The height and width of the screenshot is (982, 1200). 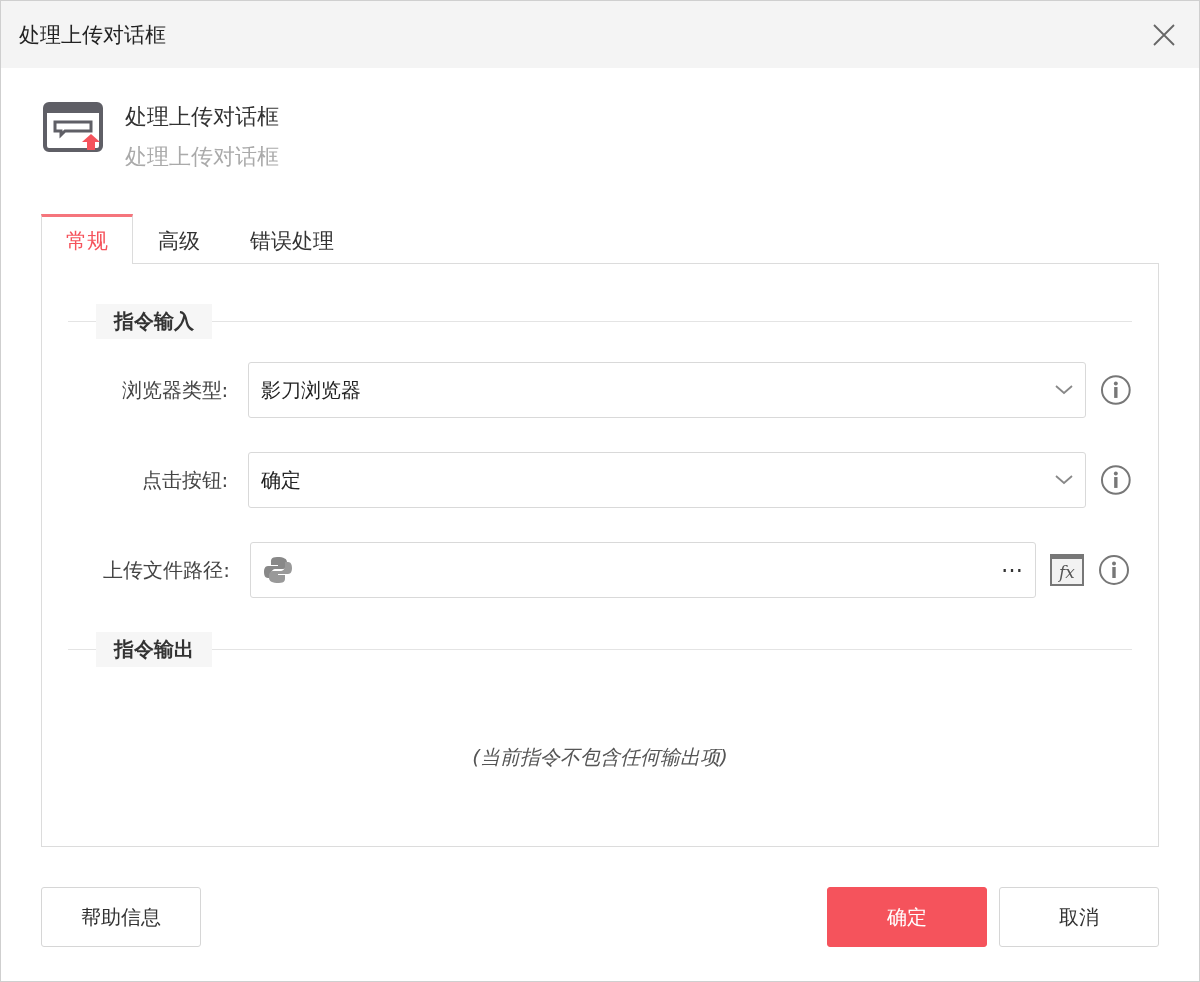 I want to click on input-field: ⋯, so click(x=643, y=570).